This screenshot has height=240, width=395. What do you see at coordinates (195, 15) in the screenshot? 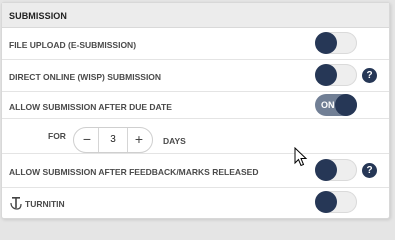
I see `panel-header: SUBMISSION` at bounding box center [195, 15].